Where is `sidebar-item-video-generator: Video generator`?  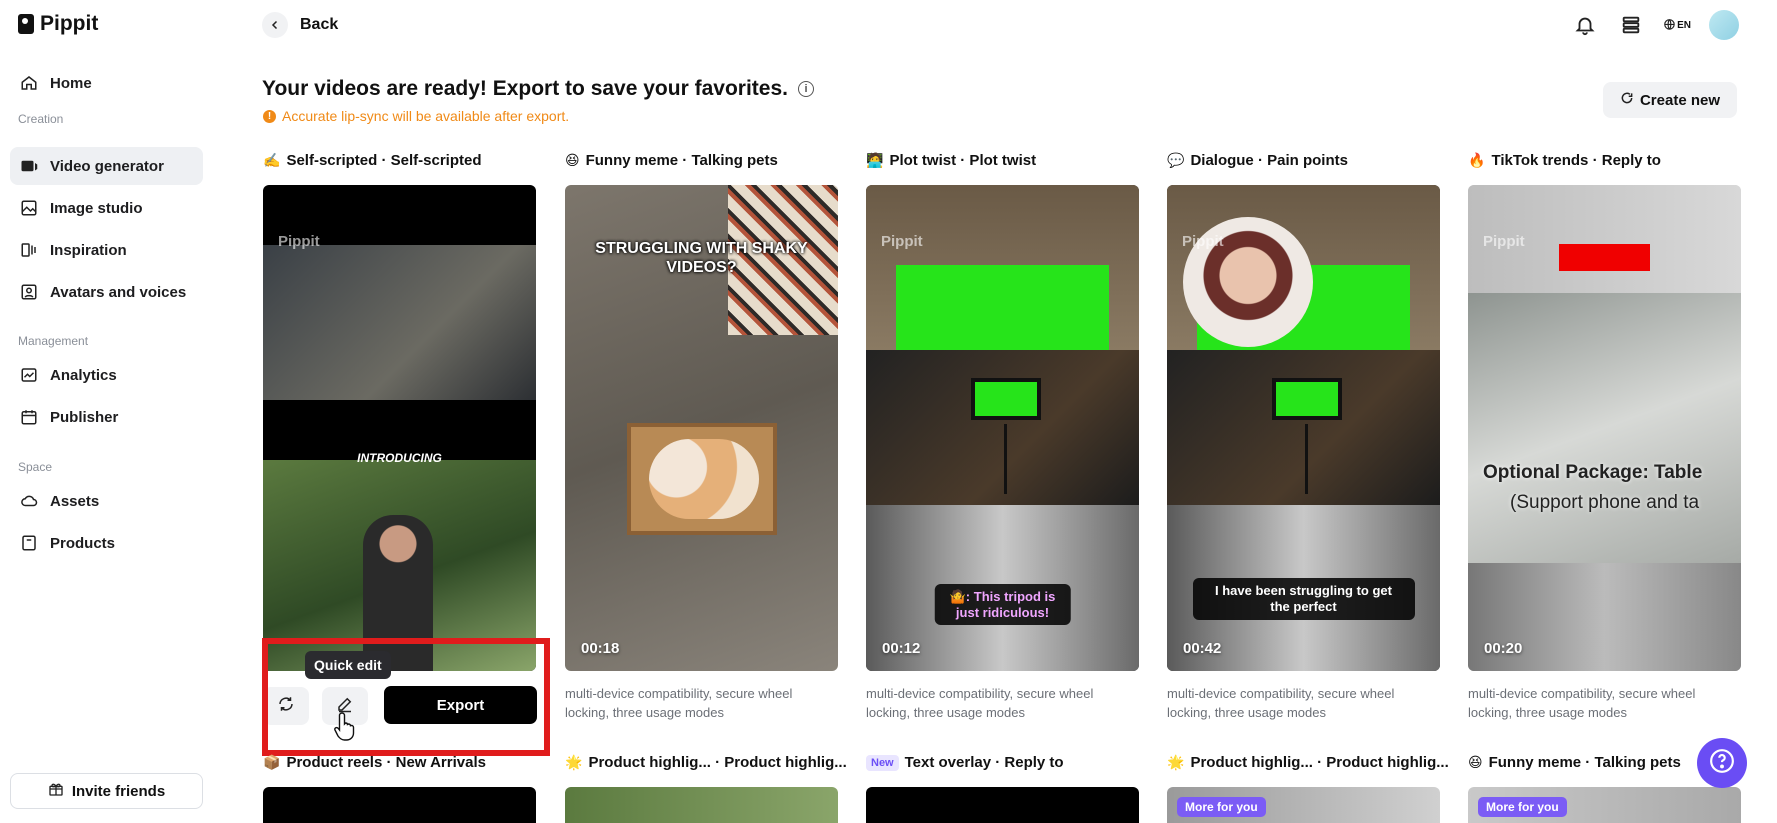 sidebar-item-video-generator: Video generator is located at coordinates (106, 166).